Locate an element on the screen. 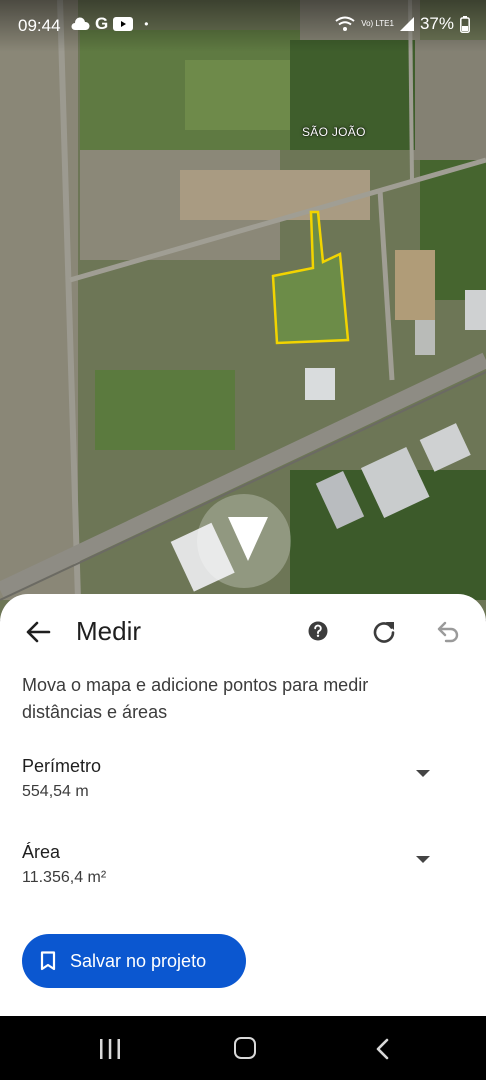  save-to-project-button: Salvar no projeto is located at coordinates (134, 961).